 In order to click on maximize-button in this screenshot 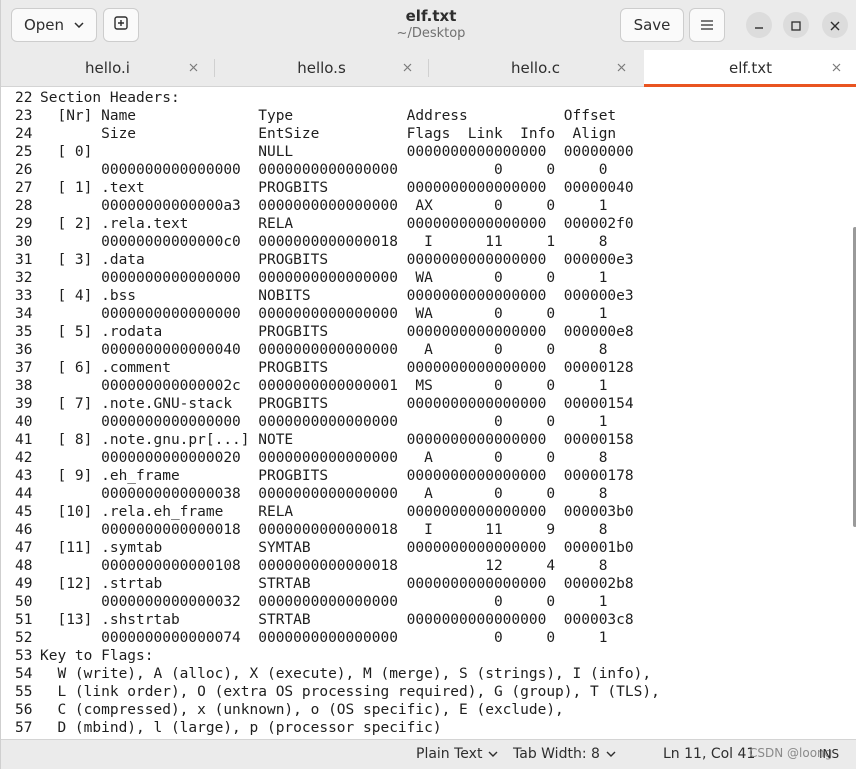, I will do `click(796, 25)`.